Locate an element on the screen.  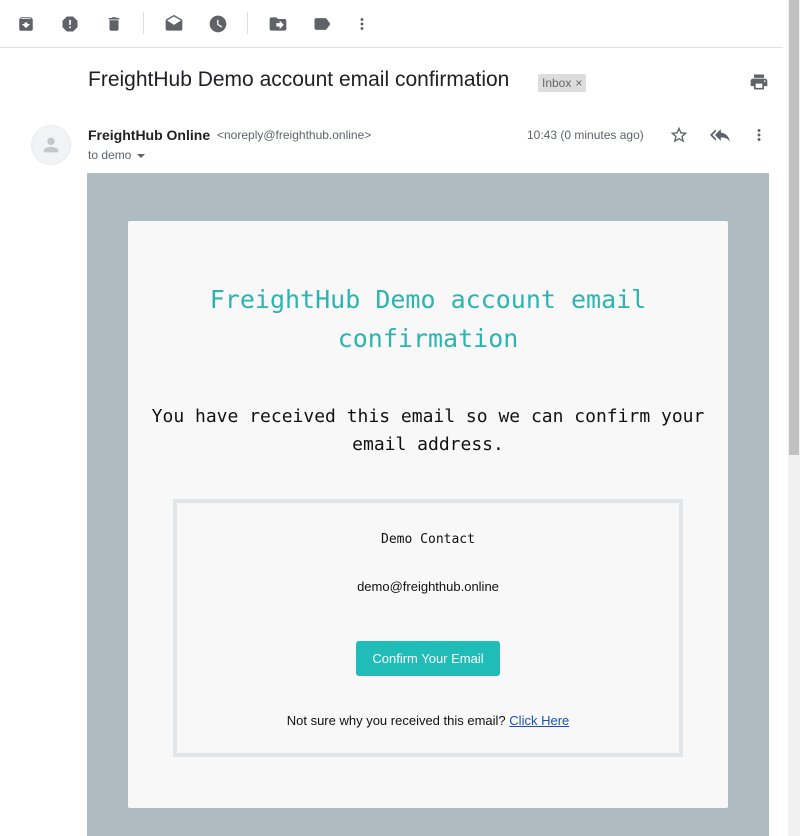
not-sure-text: Not sure why you received this email? is located at coordinates (396, 720).